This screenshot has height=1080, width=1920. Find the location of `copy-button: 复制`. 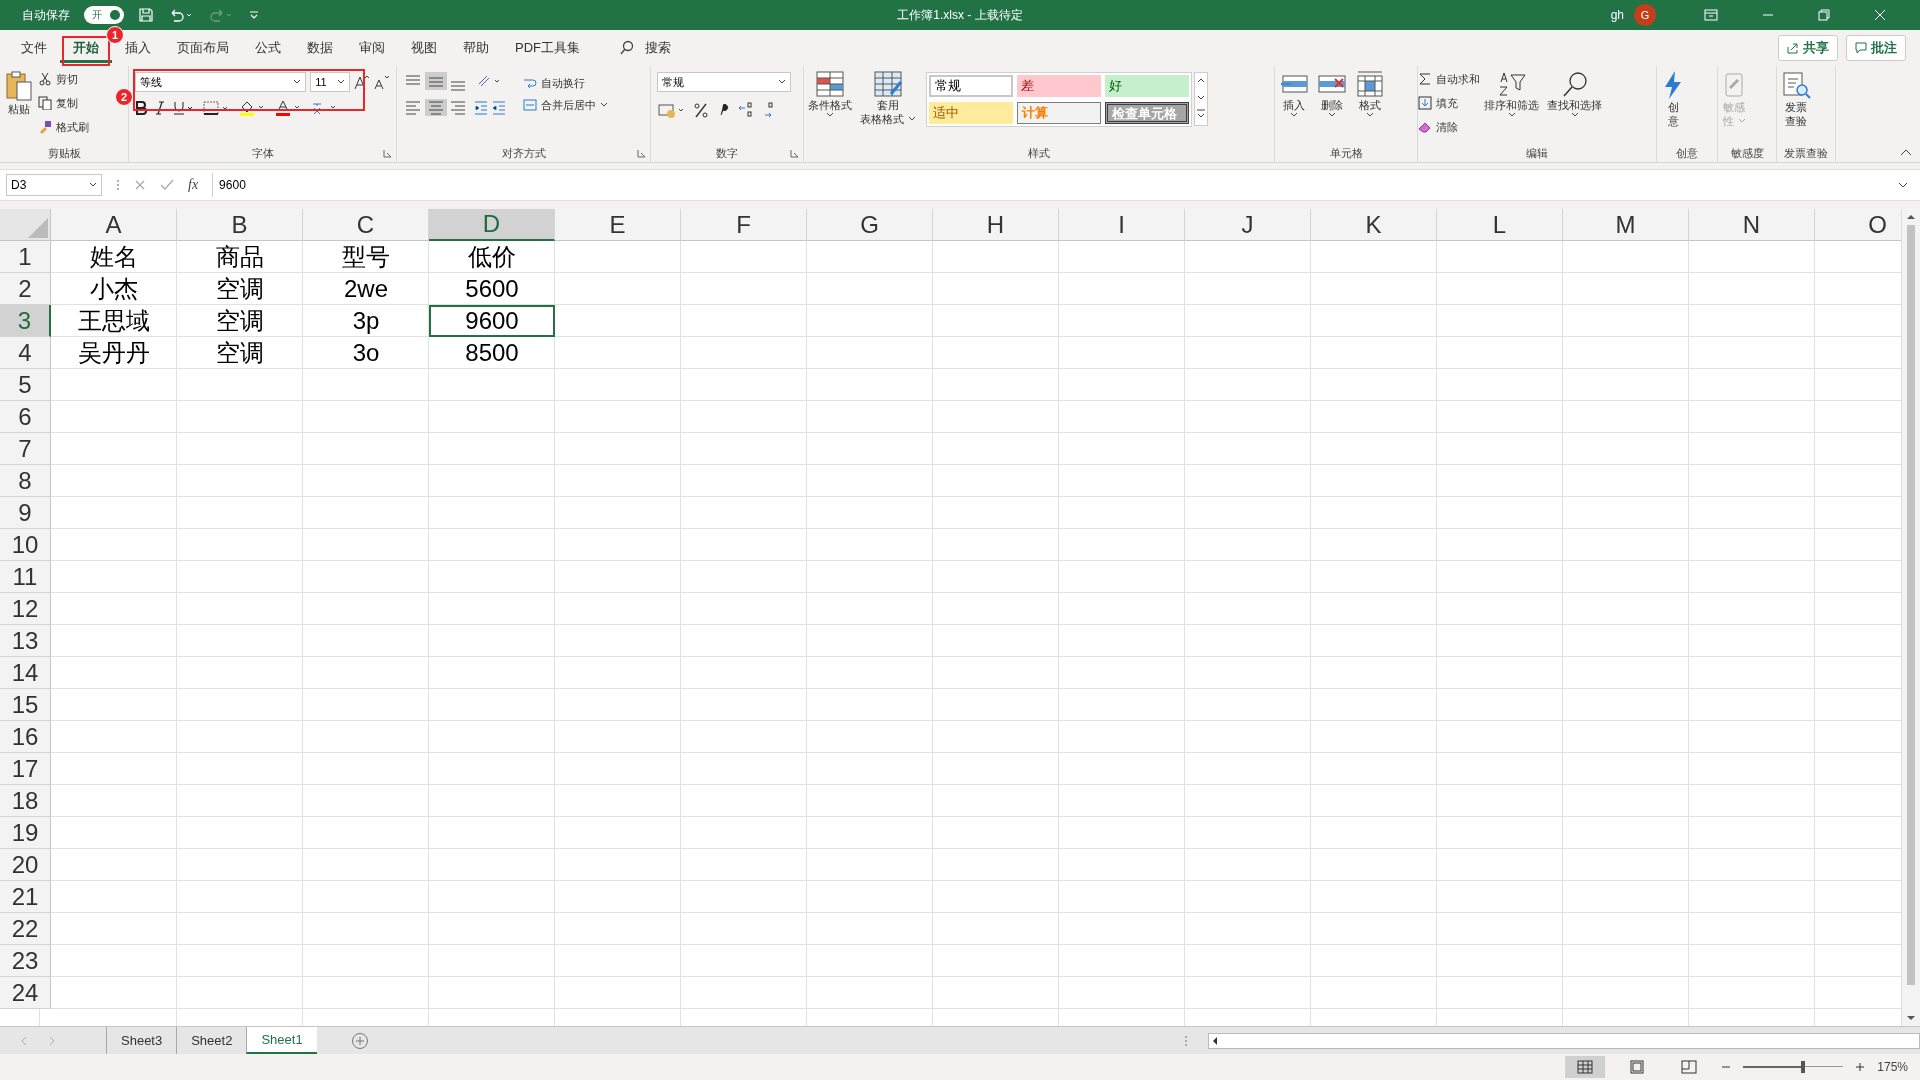

copy-button: 复制 is located at coordinates (63, 103).